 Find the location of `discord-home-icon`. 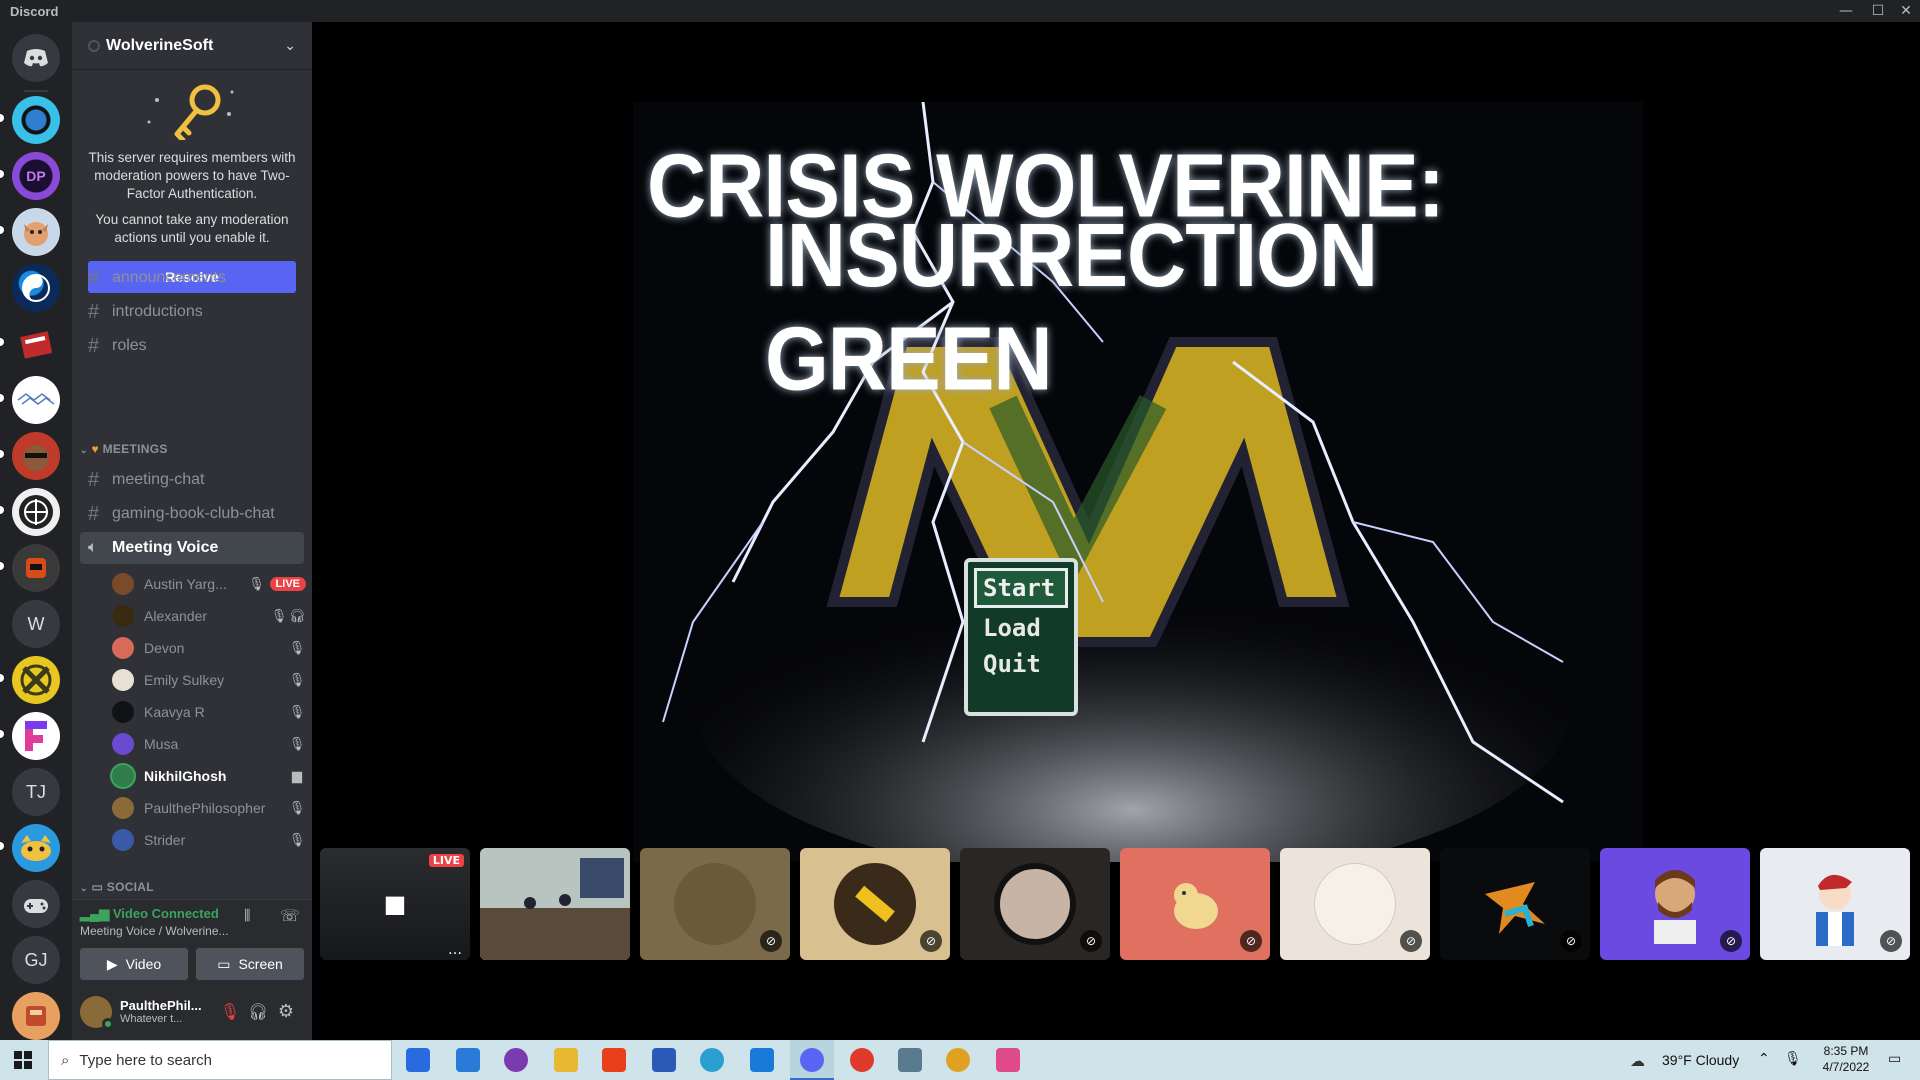

discord-home-icon is located at coordinates (36, 58).